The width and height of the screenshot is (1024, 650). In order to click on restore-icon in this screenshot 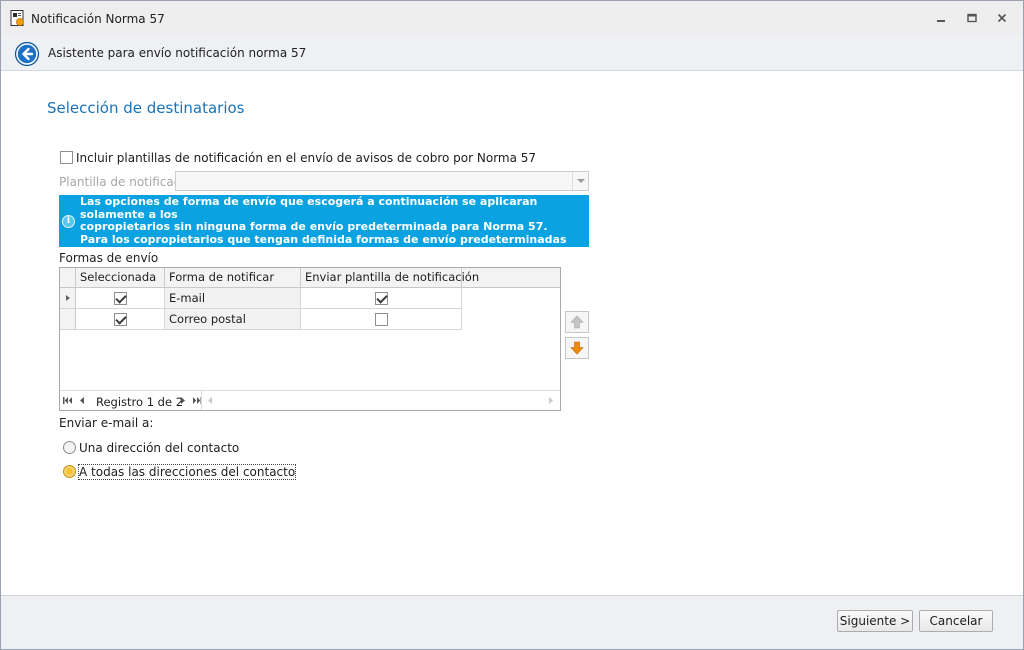, I will do `click(972, 18)`.